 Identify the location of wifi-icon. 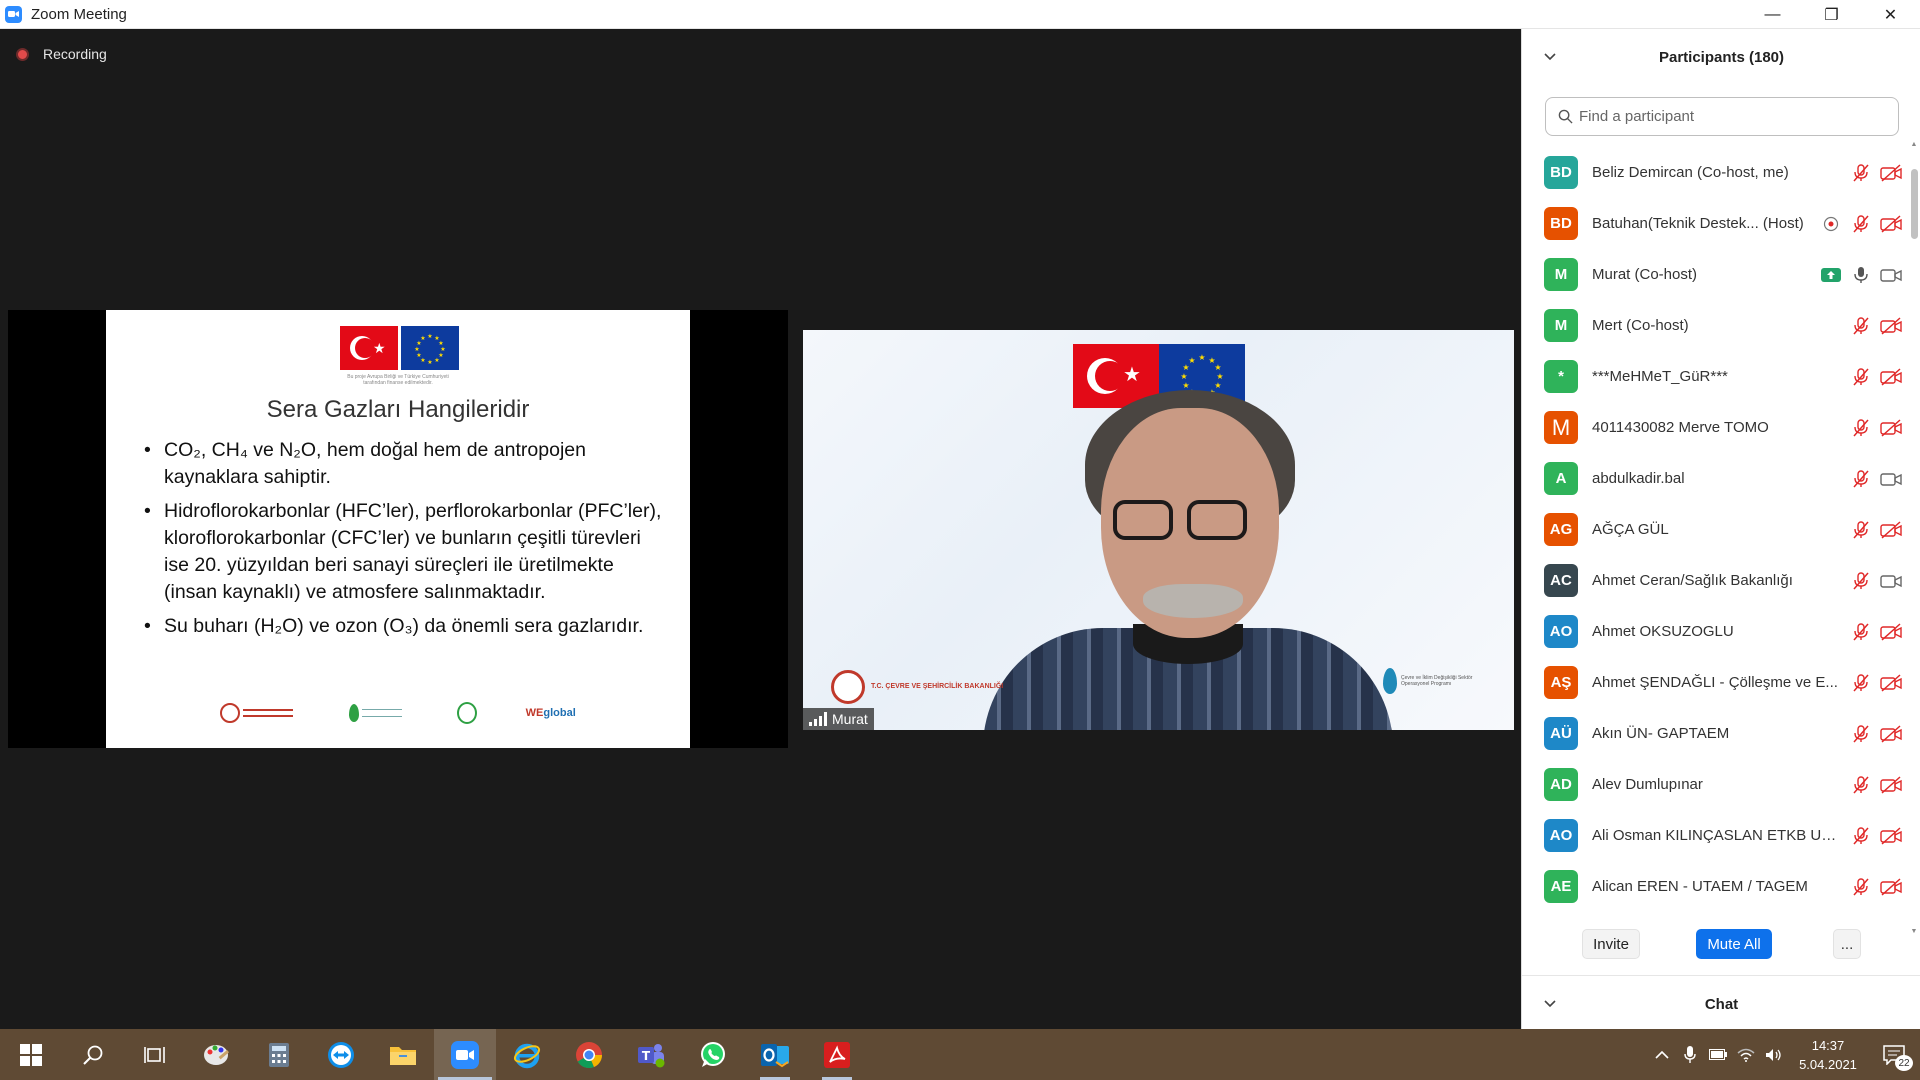
(1746, 1054).